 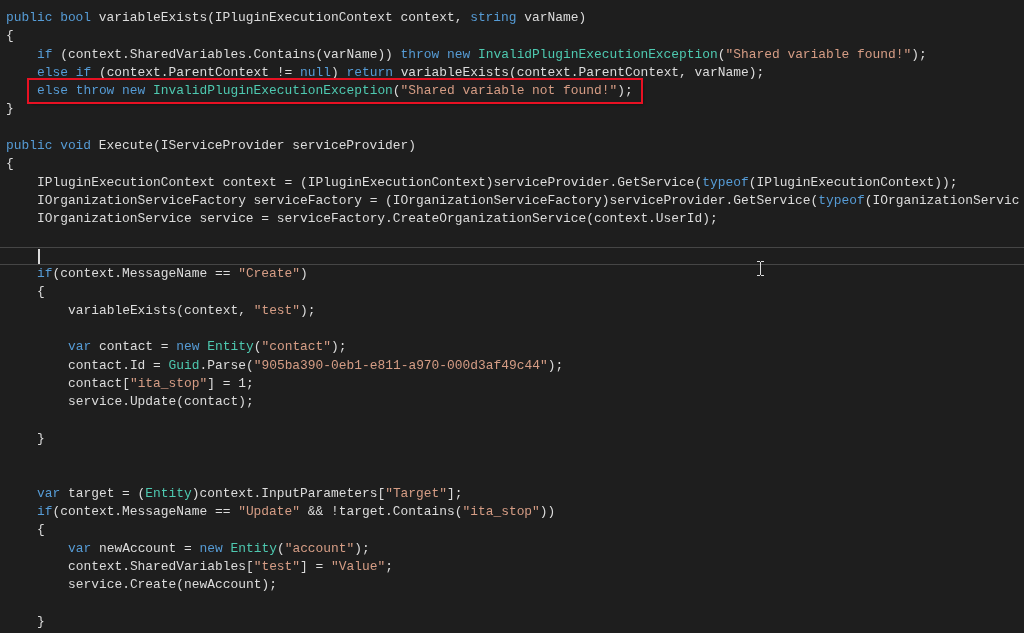 What do you see at coordinates (161, 402) in the screenshot?
I see `code-line: service.Update(contact);` at bounding box center [161, 402].